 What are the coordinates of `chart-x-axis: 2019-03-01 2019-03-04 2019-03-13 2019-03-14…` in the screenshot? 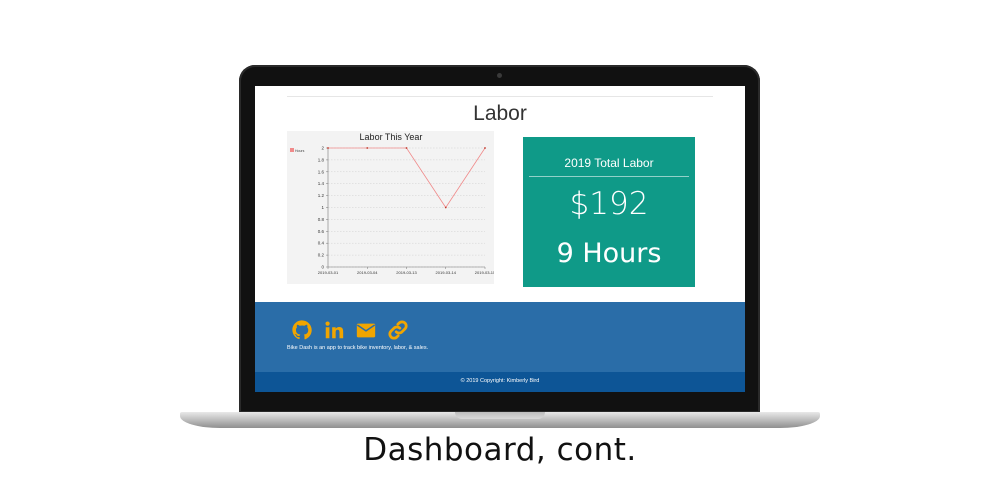 It's located at (406, 270).